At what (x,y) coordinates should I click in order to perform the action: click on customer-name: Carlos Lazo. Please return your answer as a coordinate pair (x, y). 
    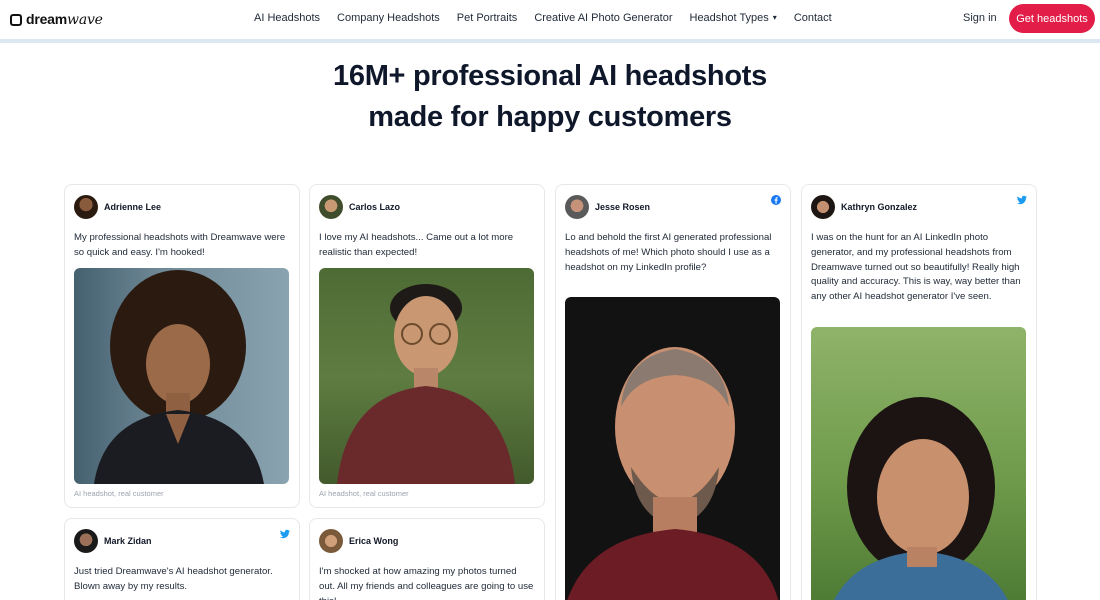
    Looking at the image, I should click on (375, 207).